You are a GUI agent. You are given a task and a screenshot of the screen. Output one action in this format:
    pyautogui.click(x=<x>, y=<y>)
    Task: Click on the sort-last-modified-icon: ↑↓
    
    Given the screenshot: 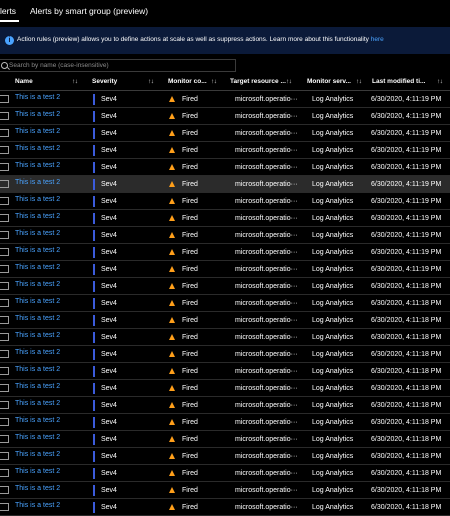 What is the action you would take?
    pyautogui.click(x=440, y=81)
    